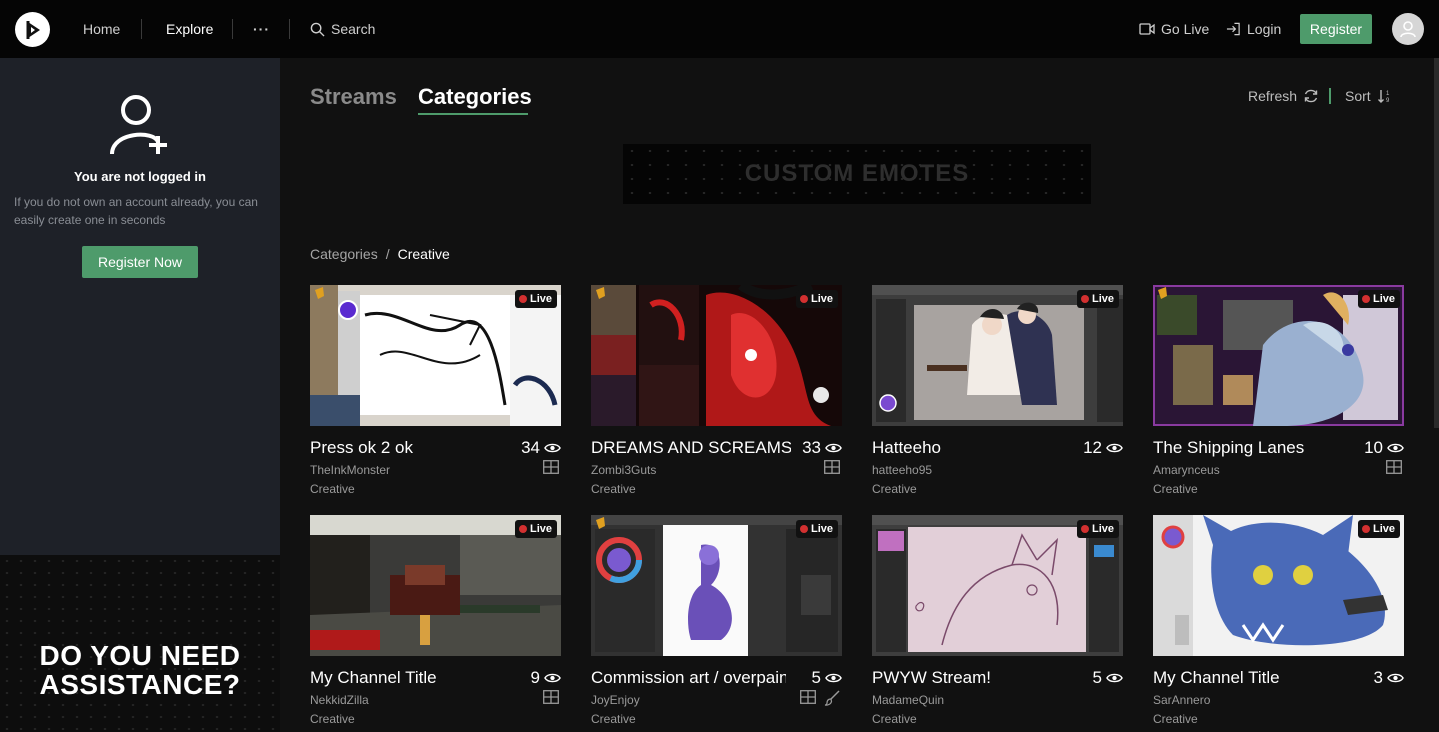 Image resolution: width=1439 pixels, height=732 pixels. Describe the element at coordinates (339, 700) in the screenshot. I see `streamer-name: NekkidZilla` at that location.